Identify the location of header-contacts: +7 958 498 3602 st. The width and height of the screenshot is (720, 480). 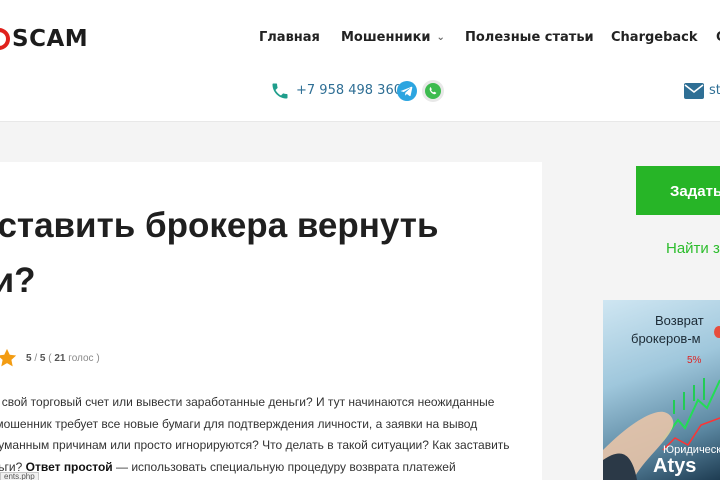
(360, 91).